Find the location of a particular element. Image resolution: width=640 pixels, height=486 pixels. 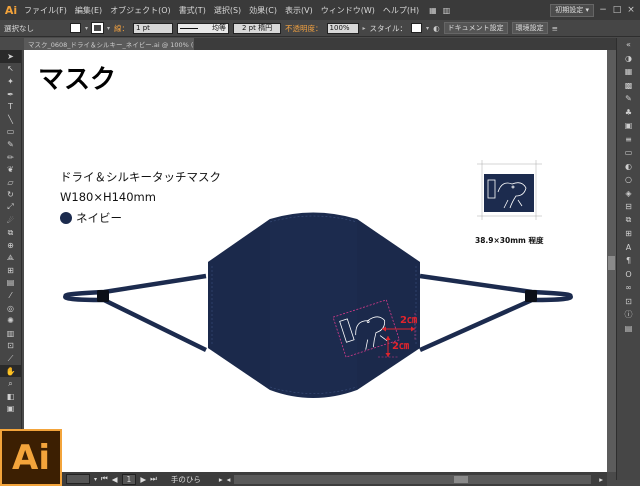

layers-icon: ◈ is located at coordinates (628, 194).